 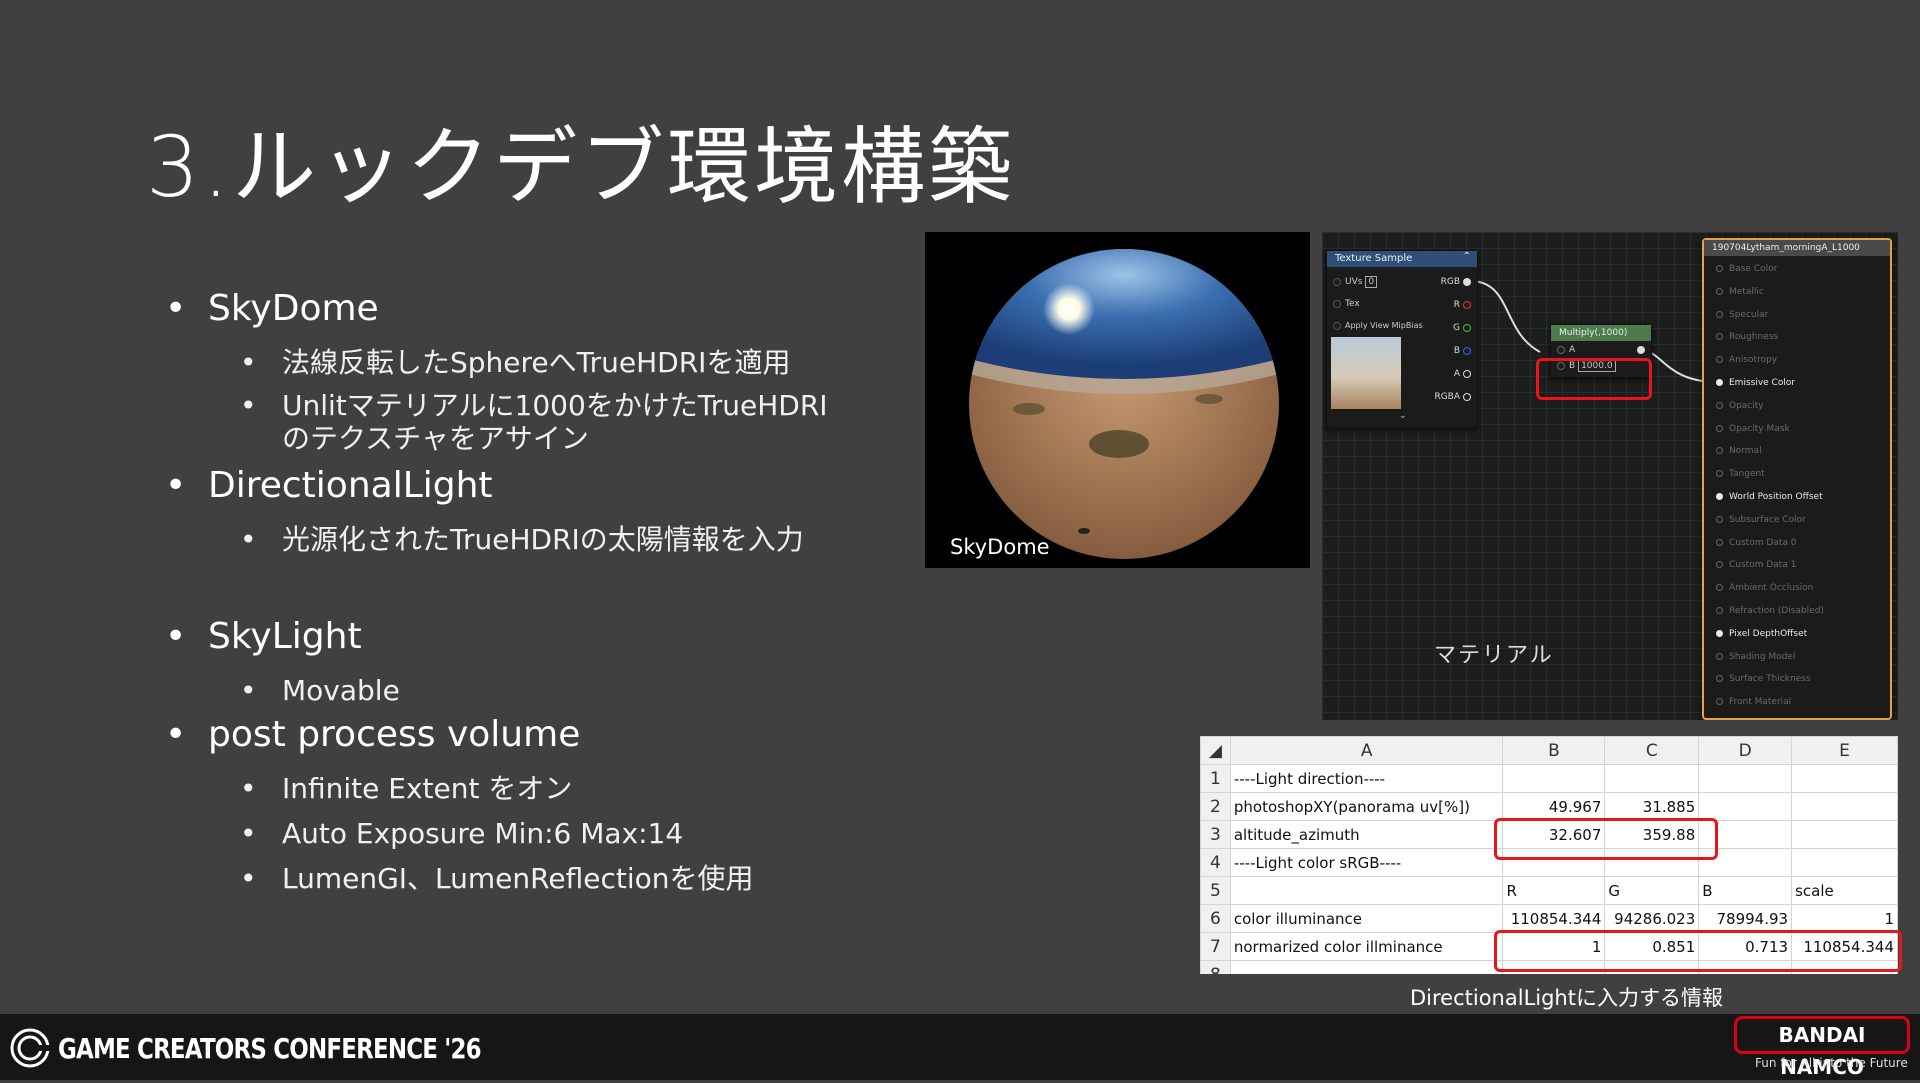 I want to click on row-number: 8, so click(x=1215, y=967).